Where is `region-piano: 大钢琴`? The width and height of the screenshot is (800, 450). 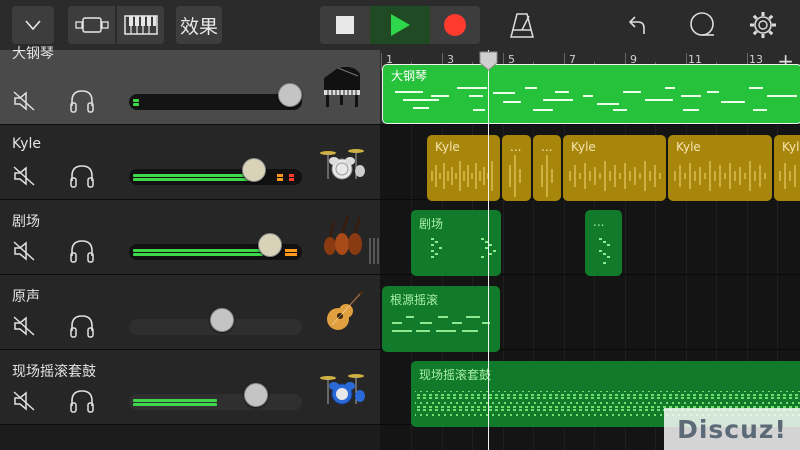
region-piano: 大钢琴 is located at coordinates (591, 94).